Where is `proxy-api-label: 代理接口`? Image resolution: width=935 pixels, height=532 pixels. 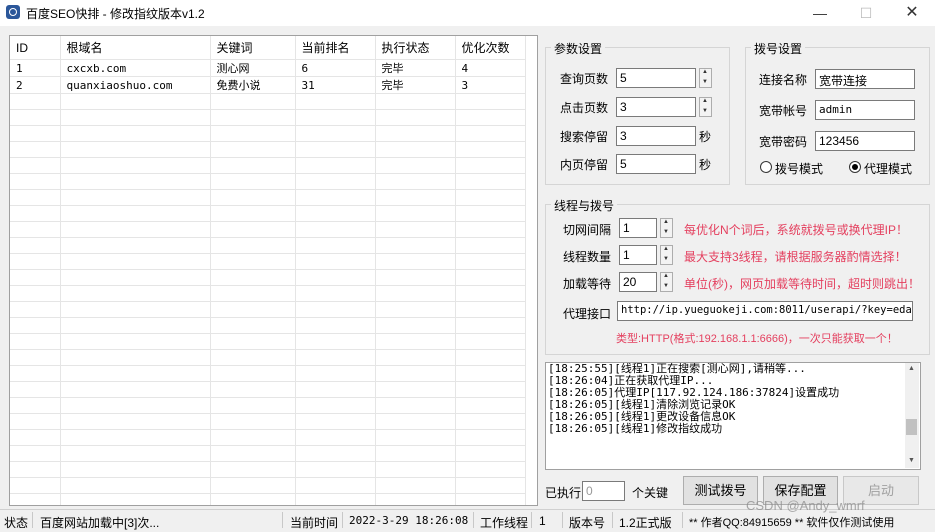
proxy-api-label: 代理接口 is located at coordinates (587, 314).